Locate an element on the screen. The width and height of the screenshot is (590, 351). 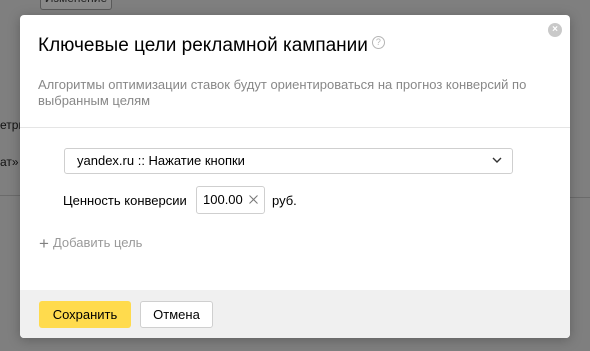
background-text: етри is located at coordinates (10, 125).